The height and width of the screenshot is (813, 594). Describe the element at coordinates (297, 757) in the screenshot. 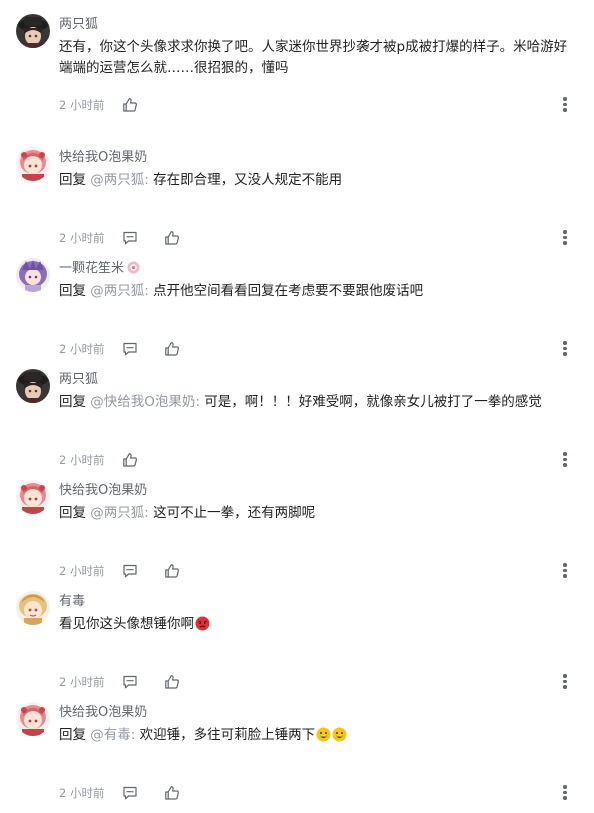

I see `comment-item: 快给我O泡果奶 回复 @有毒: 欢迎锤，多往可莉脸上锤两下 2 小时前` at that location.